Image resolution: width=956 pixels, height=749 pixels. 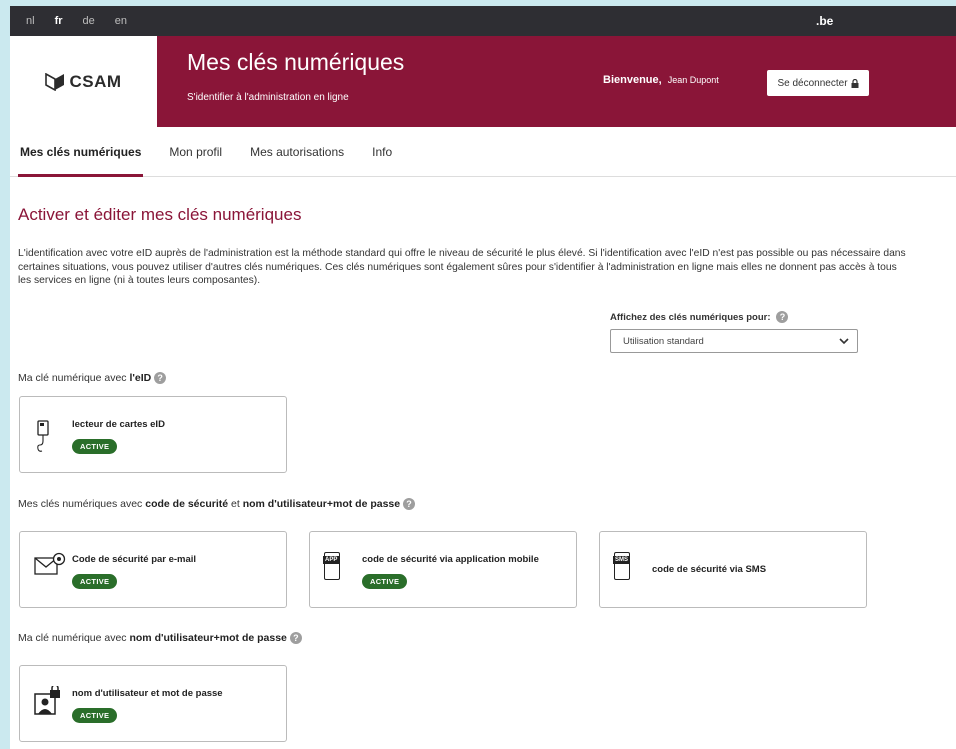 I want to click on logo-area: CSAM, so click(x=83, y=81).